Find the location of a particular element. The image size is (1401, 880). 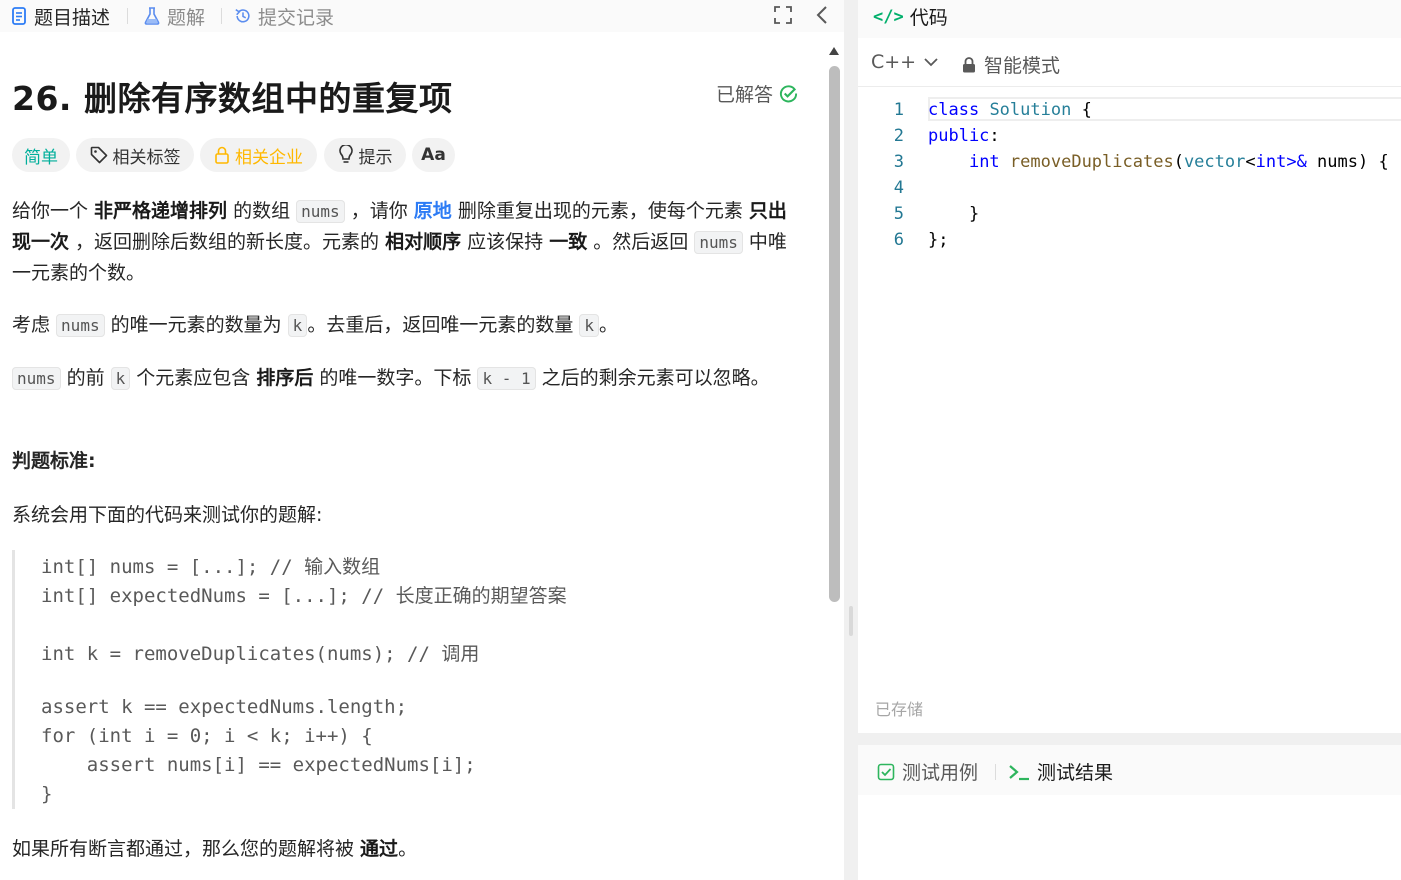

hint-button: 提示 is located at coordinates (365, 155).